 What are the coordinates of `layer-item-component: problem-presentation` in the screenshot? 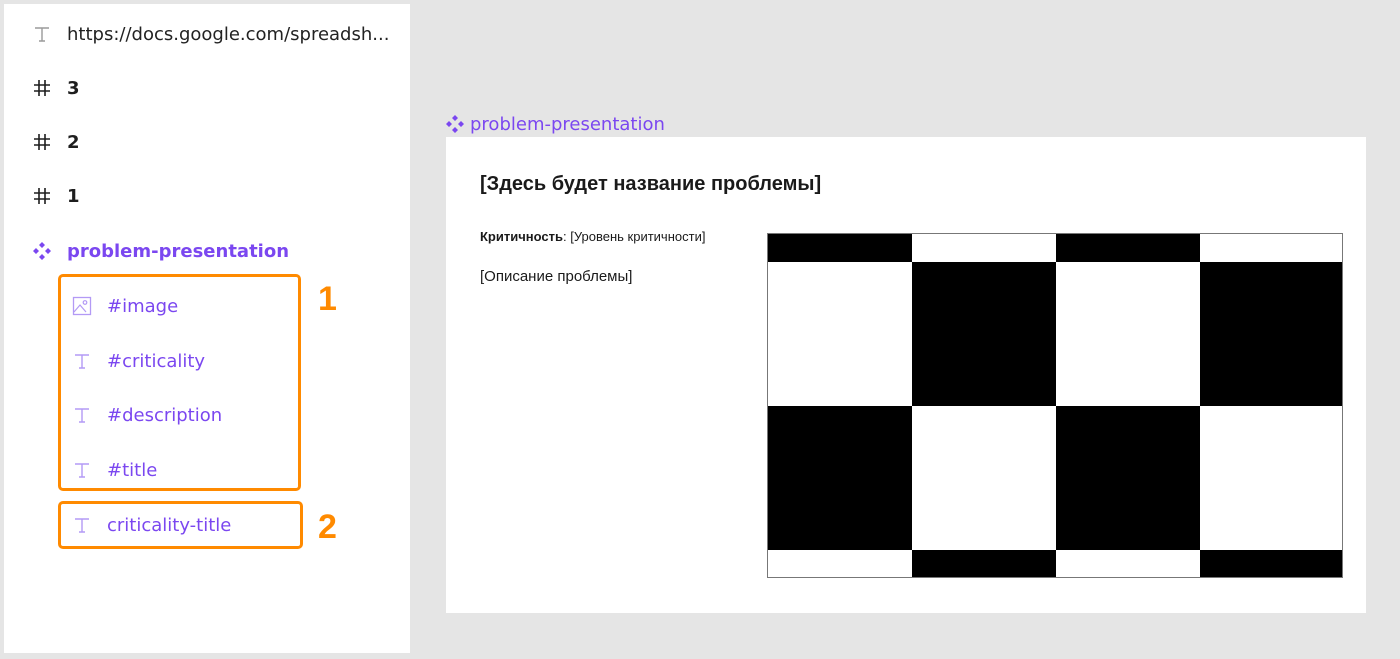 It's located at (160, 251).